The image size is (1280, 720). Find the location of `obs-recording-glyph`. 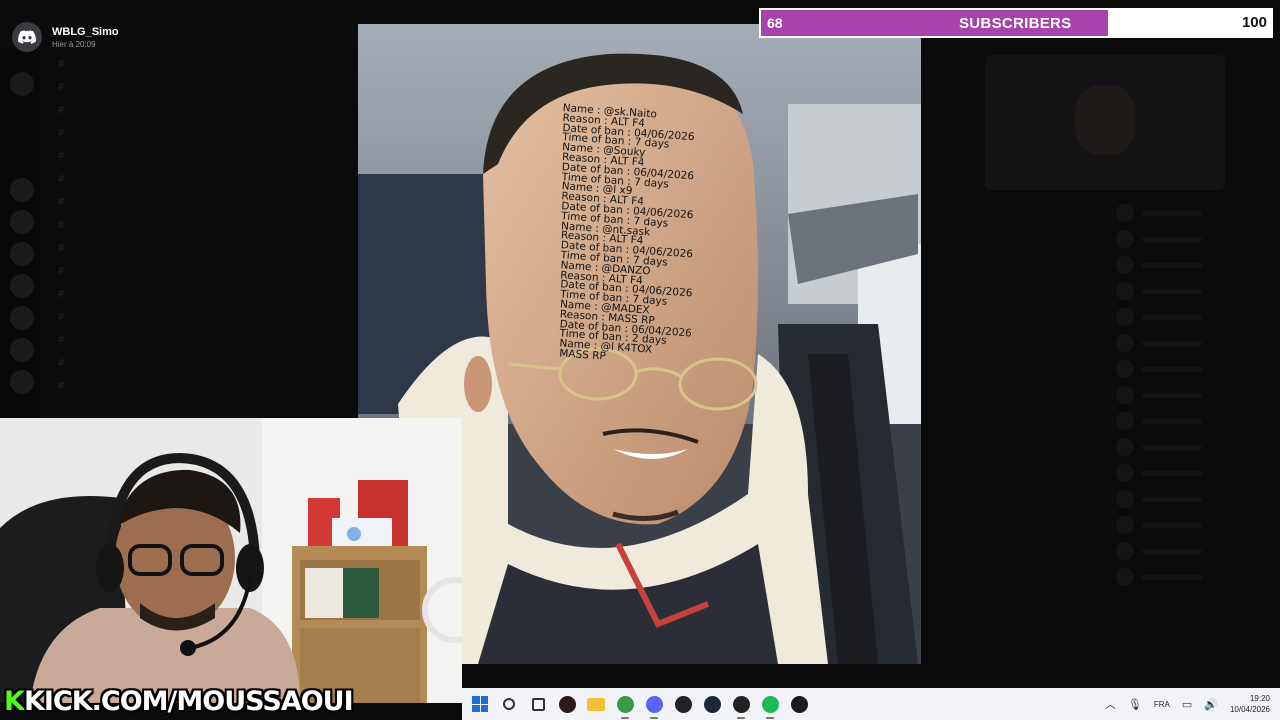

obs-recording-glyph is located at coordinates (741, 704).